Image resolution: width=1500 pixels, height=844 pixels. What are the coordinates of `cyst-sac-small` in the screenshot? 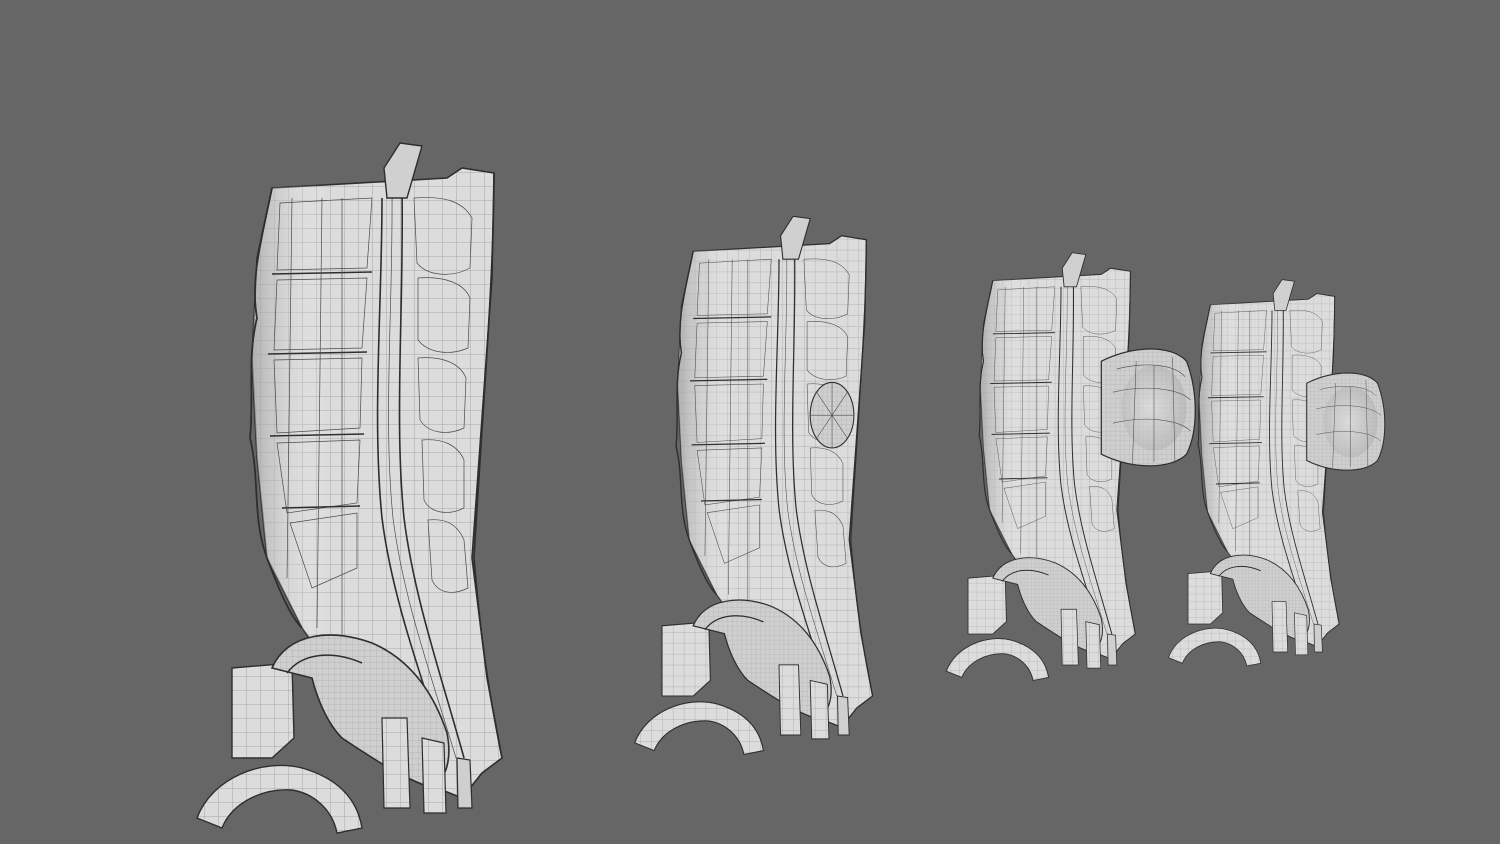 It's located at (832, 415).